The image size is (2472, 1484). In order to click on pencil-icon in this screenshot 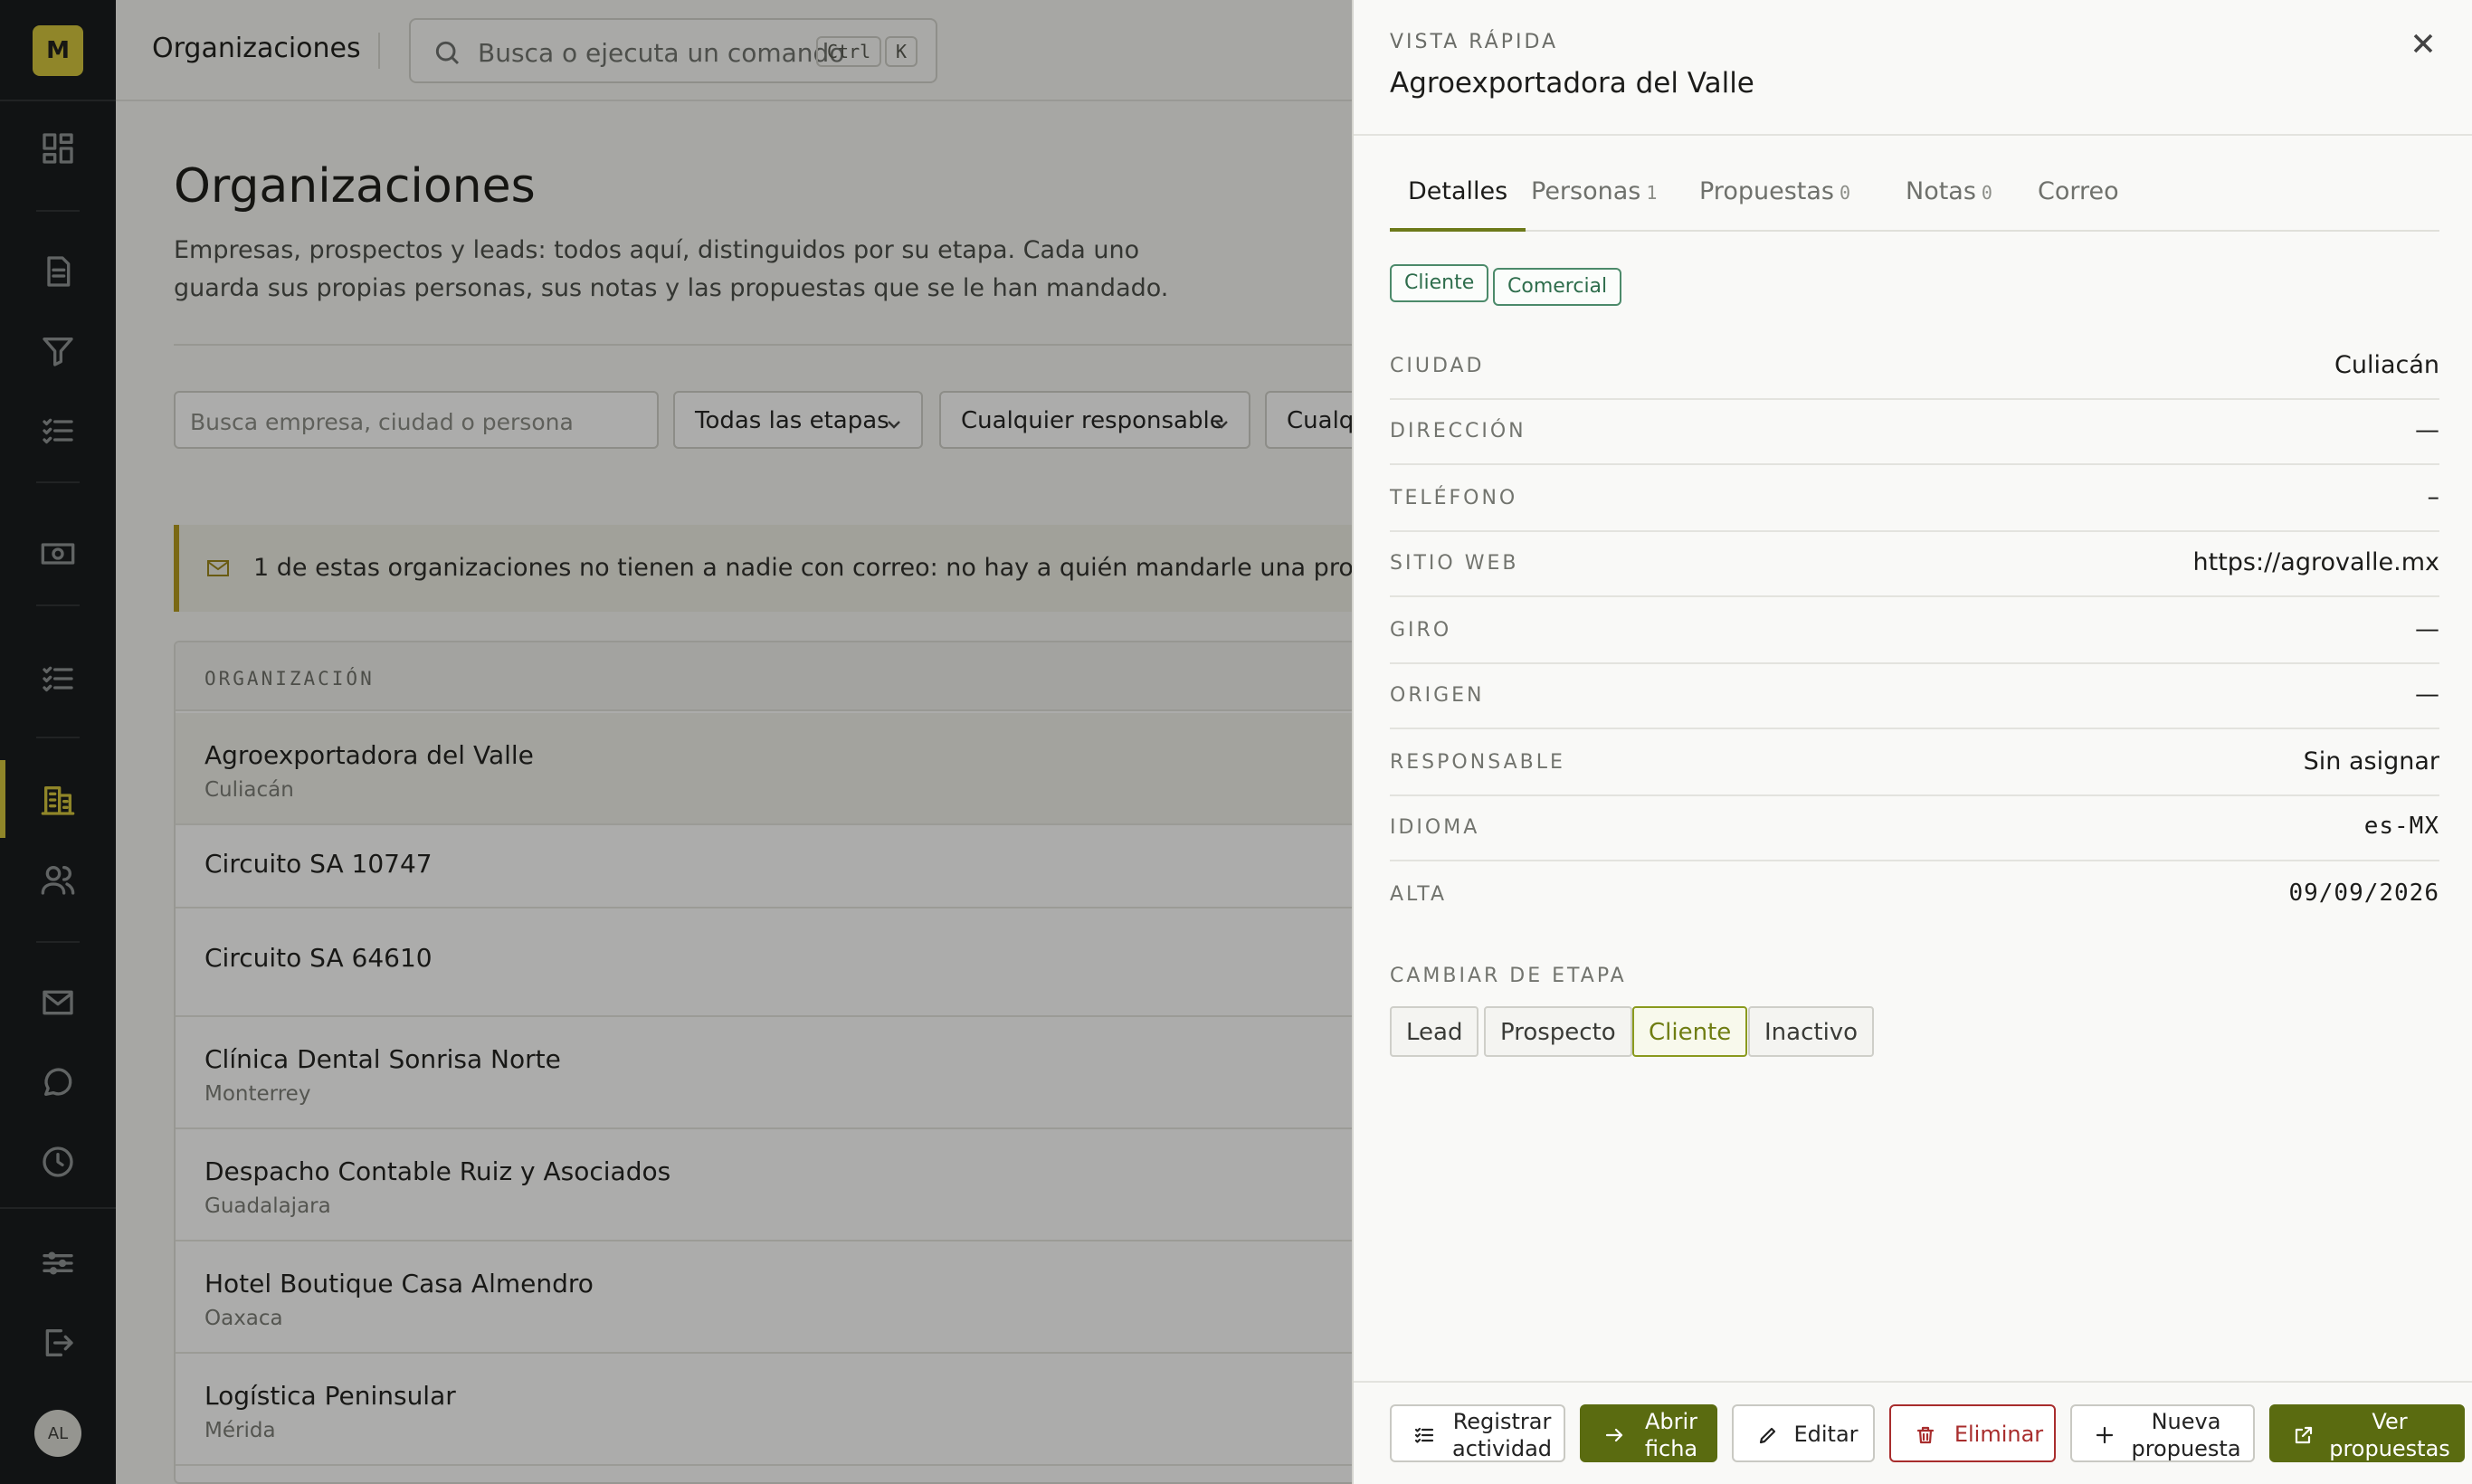, I will do `click(1768, 1435)`.